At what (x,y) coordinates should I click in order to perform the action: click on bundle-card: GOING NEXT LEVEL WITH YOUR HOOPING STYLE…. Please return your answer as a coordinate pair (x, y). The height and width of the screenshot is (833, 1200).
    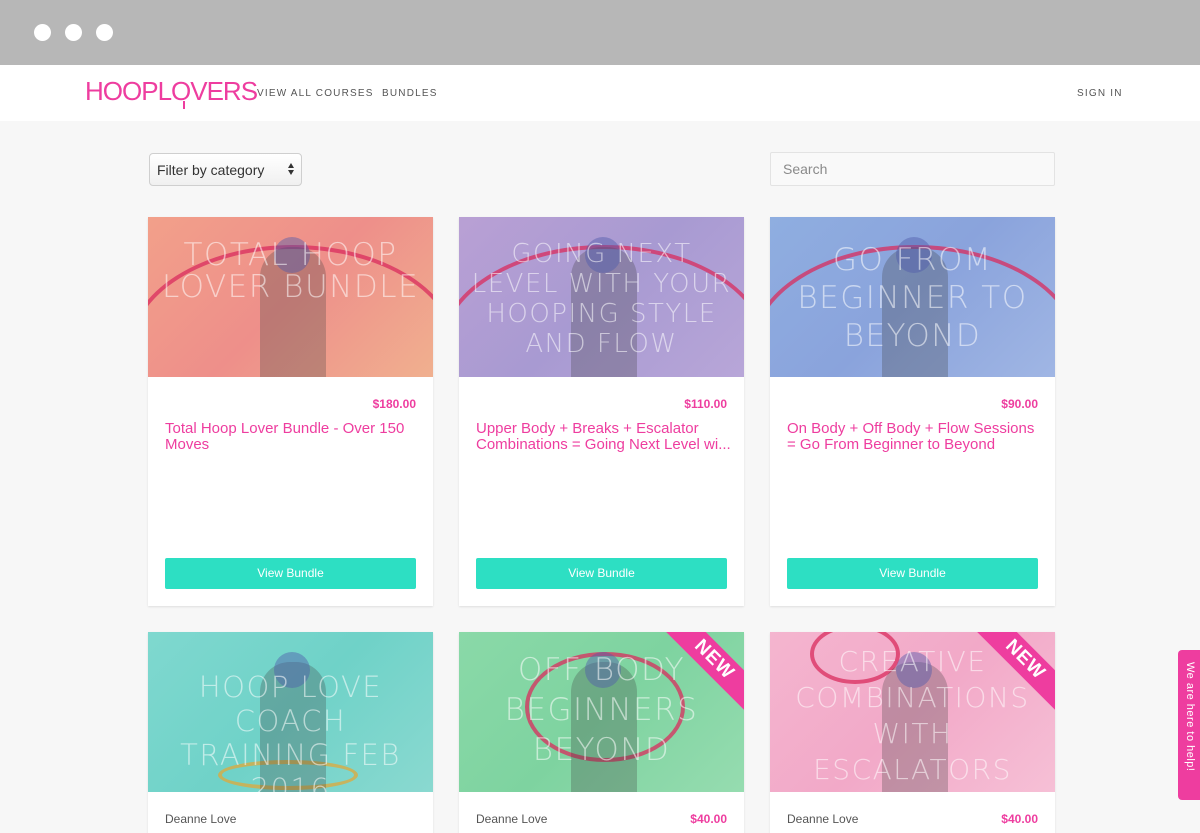
    Looking at the image, I should click on (601, 411).